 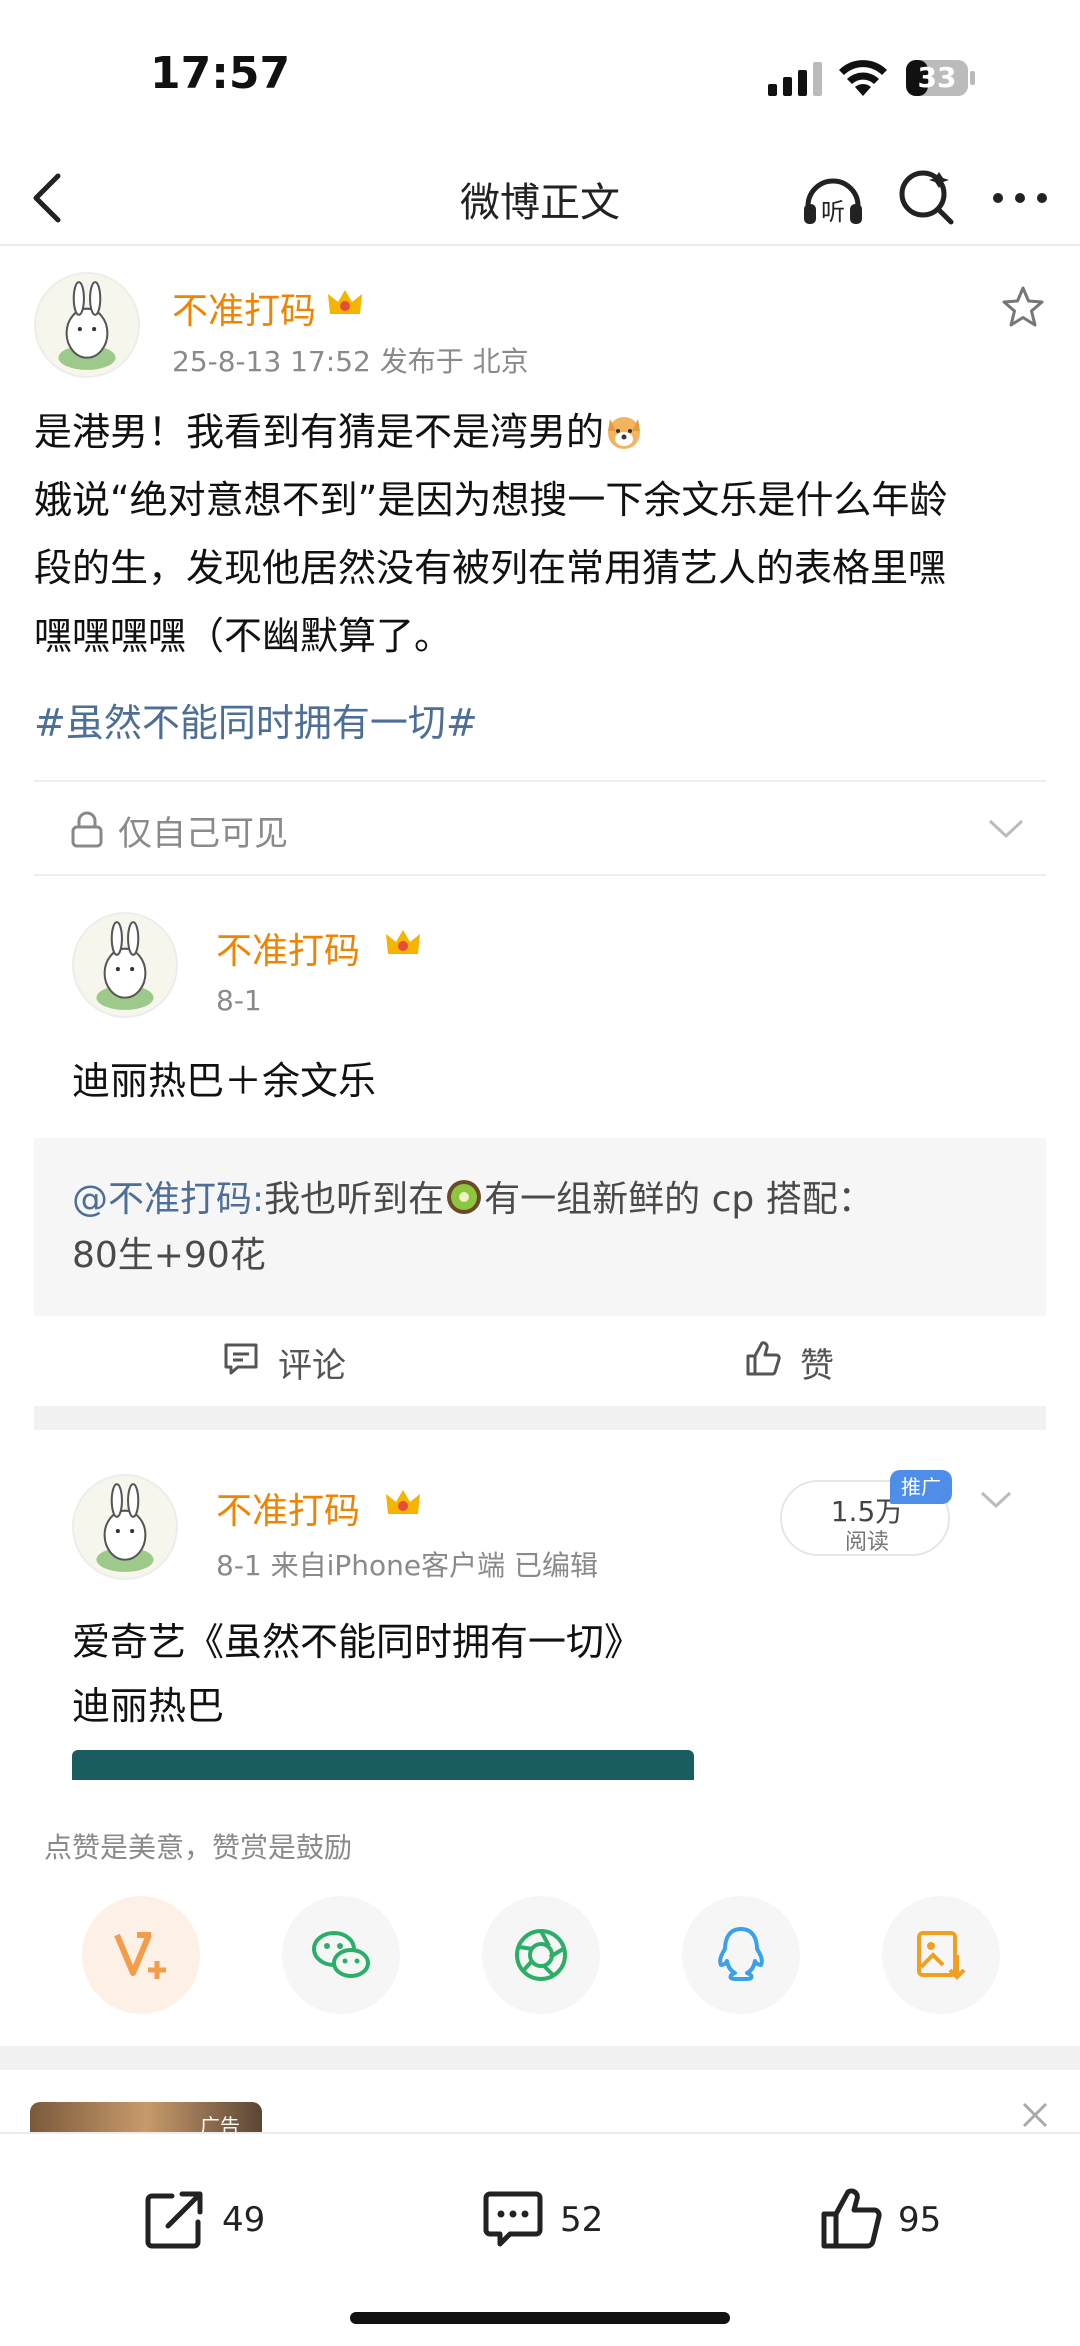 I want to click on search-icon, so click(x=926, y=197).